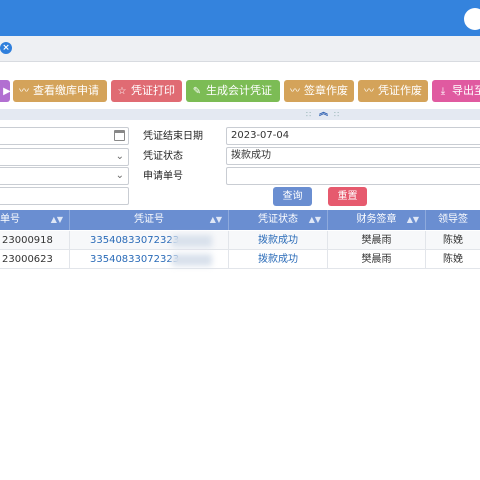 Image resolution: width=480 pixels, height=480 pixels. I want to click on print-voucher-button: ☆ 凭证打印, so click(146, 91).